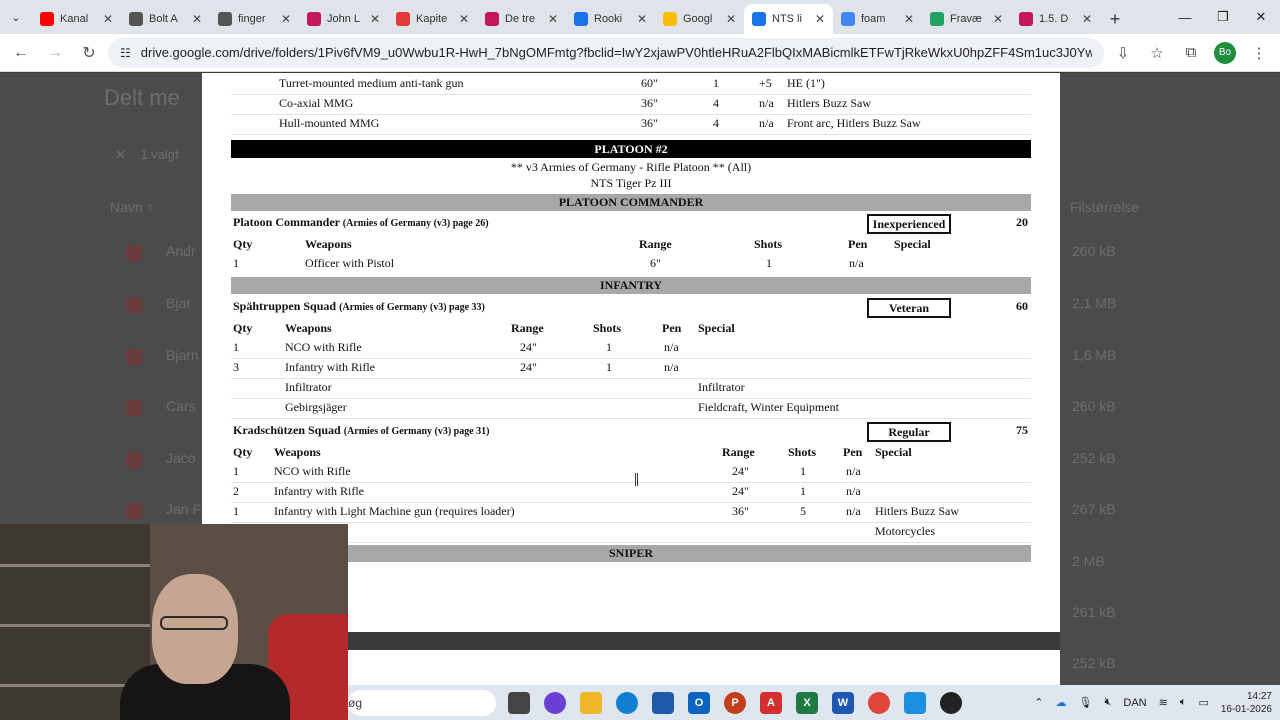  I want to click on back-button: ←, so click(21, 53).